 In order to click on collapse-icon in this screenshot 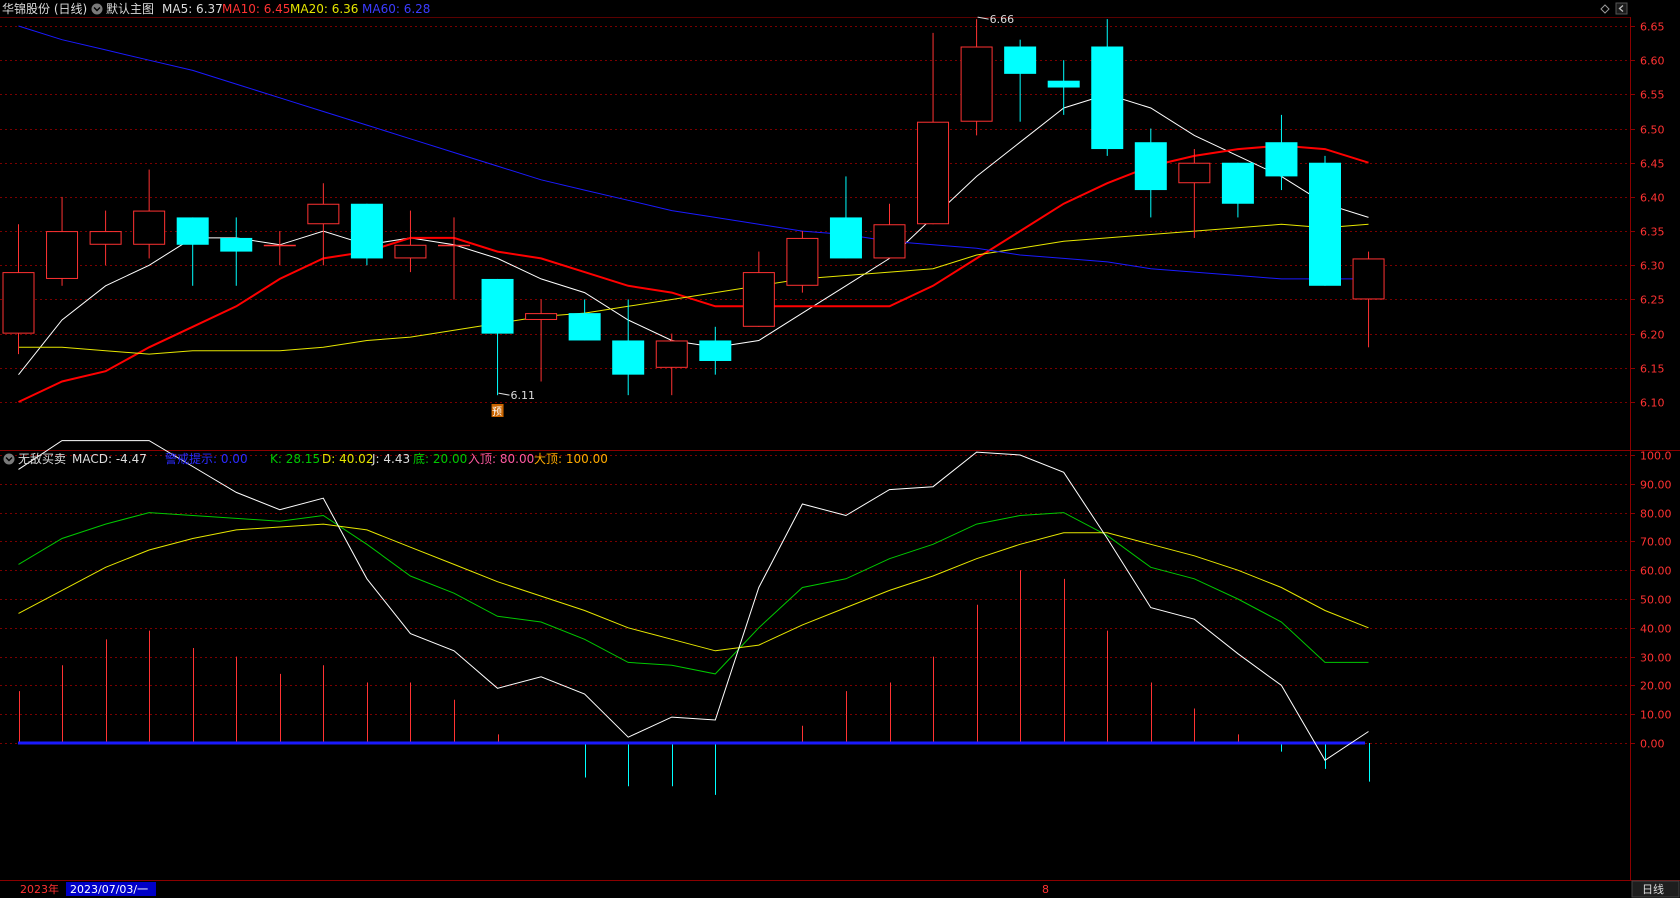, I will do `click(1621, 8)`.